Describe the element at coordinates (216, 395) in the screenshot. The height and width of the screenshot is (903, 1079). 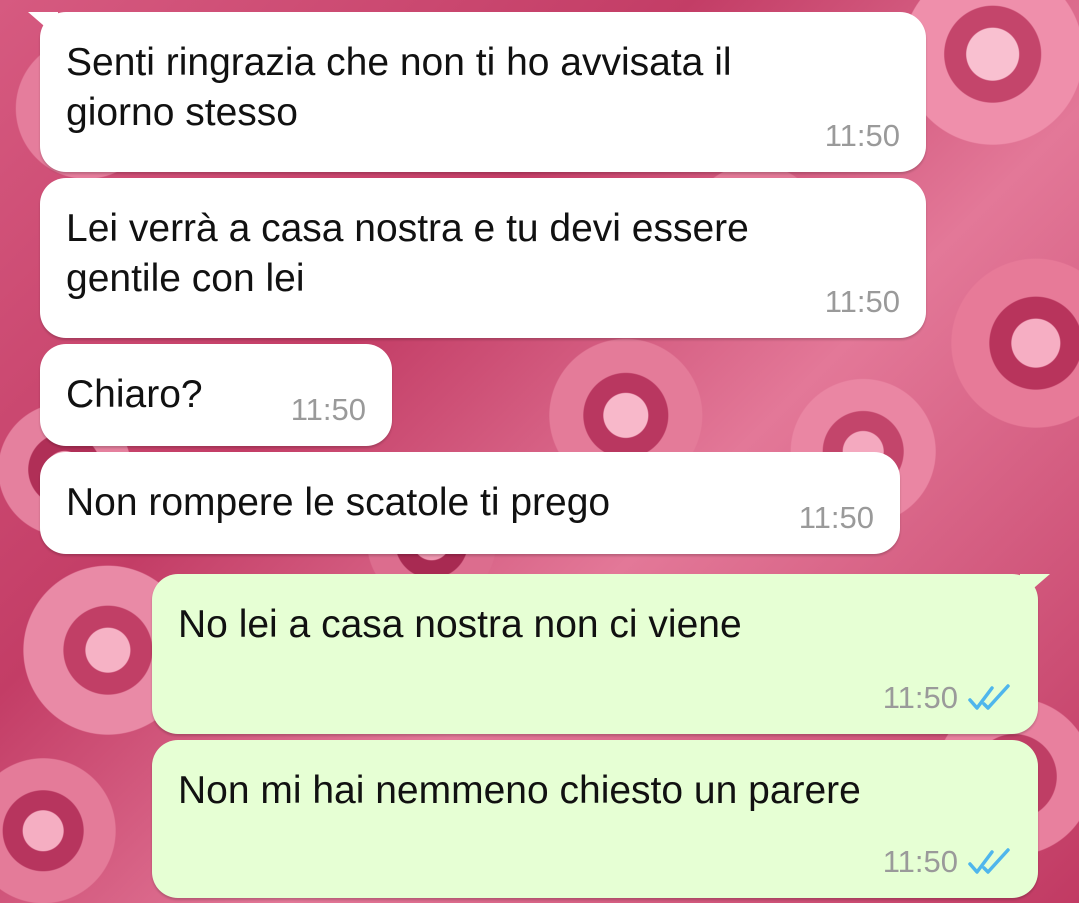
I see `incoming-message: Chiaro? 11:50` at that location.